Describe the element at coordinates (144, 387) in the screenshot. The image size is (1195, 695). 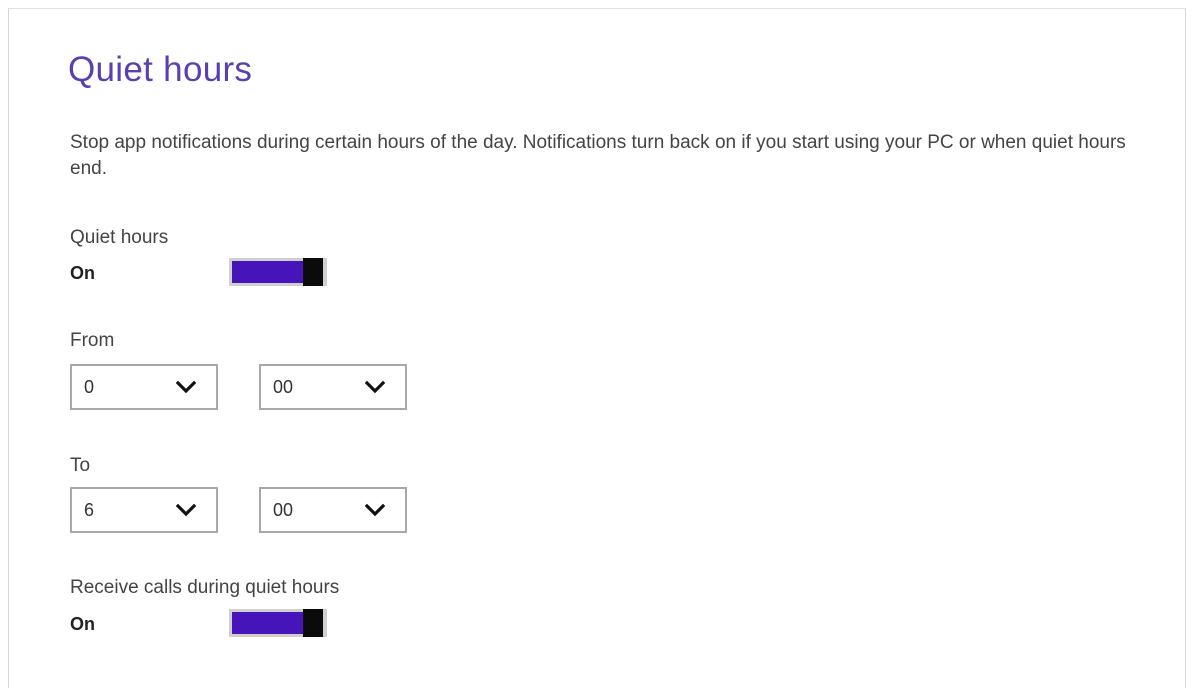
I see `from-hour-select: 0` at that location.